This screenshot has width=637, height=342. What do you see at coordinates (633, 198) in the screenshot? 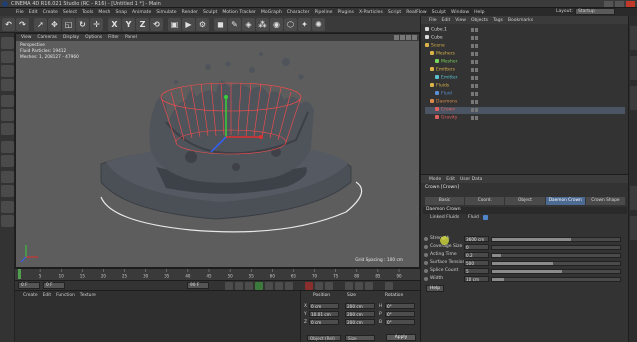
I see `attributes-tab` at bounding box center [633, 198].